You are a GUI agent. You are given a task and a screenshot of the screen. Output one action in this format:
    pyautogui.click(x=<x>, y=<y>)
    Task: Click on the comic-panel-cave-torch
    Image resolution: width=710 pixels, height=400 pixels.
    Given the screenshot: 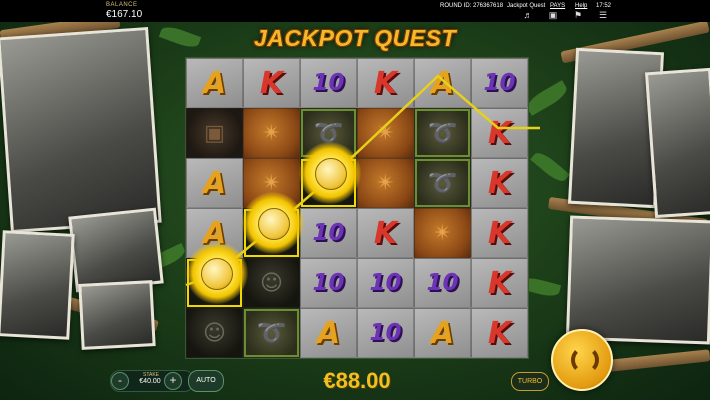 What is the action you would take?
    pyautogui.click(x=637, y=280)
    